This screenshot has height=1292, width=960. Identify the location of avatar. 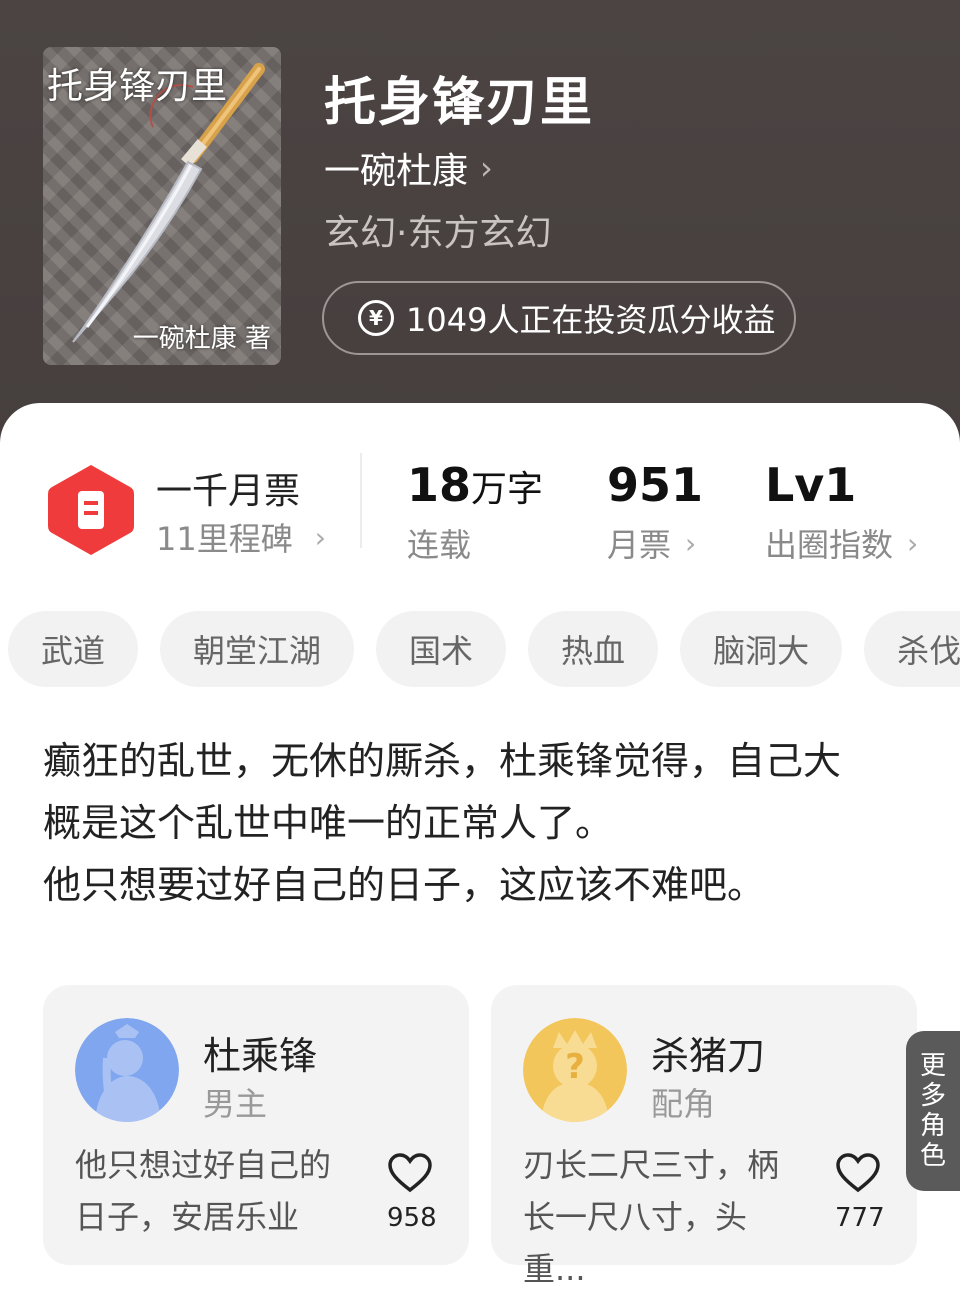
(127, 1070).